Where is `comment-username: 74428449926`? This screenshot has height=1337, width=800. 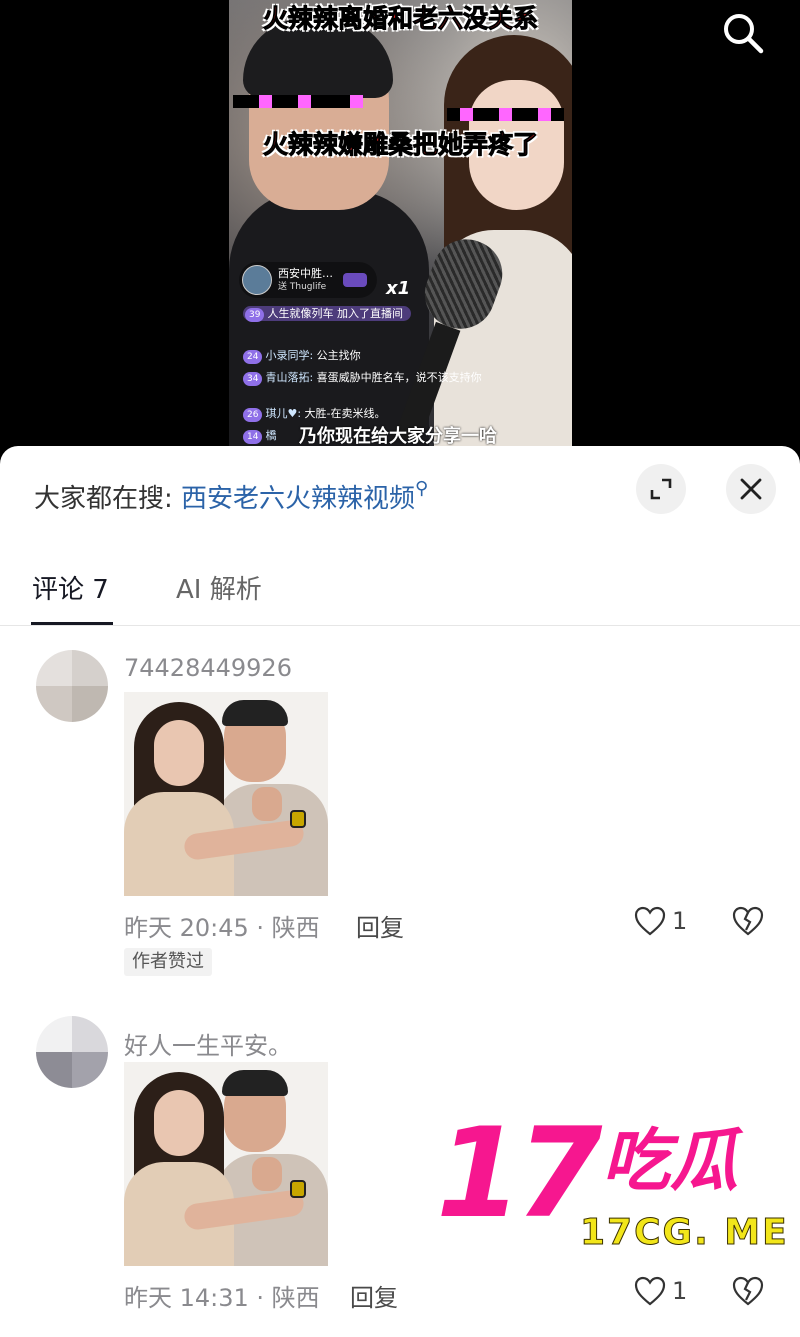
comment-username: 74428449926 is located at coordinates (208, 668).